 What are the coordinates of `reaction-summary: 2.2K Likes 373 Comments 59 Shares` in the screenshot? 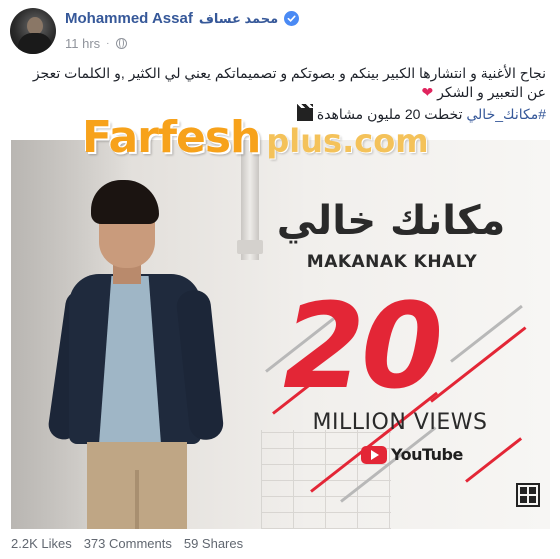 It's located at (127, 543).